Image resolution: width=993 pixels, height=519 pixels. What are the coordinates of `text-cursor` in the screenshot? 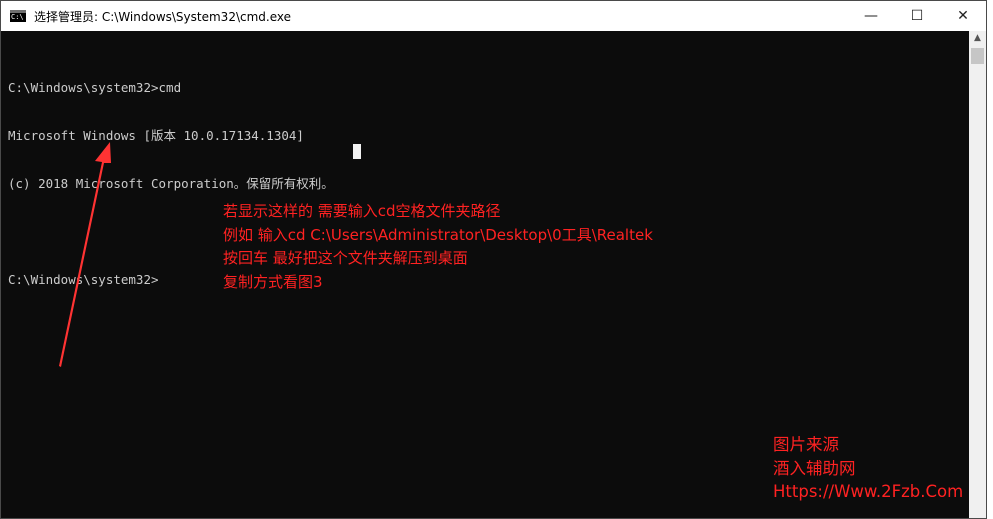 It's located at (357, 151).